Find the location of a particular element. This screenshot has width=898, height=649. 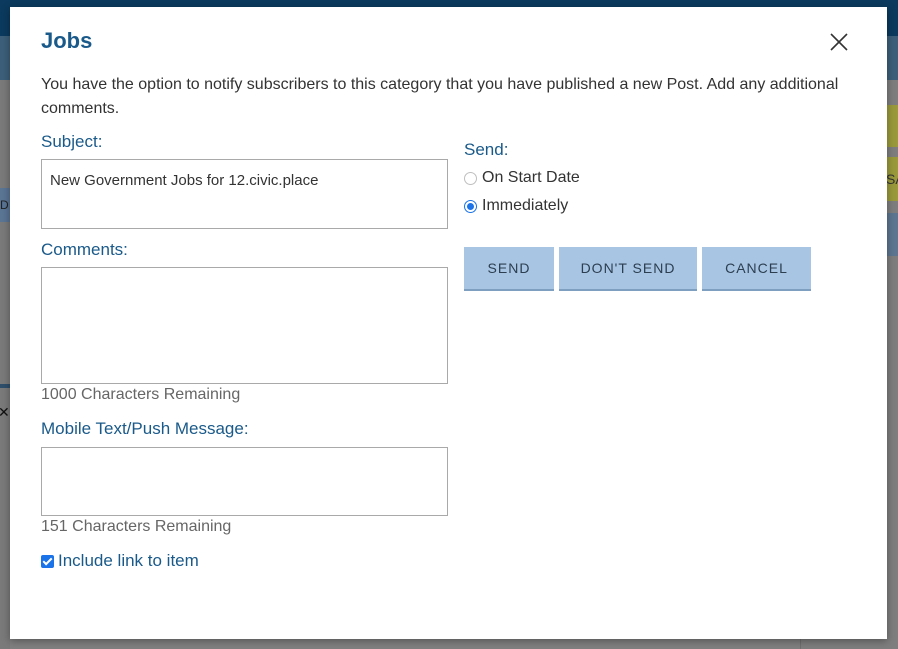

include-link-row: Include link to item is located at coordinates (120, 561).